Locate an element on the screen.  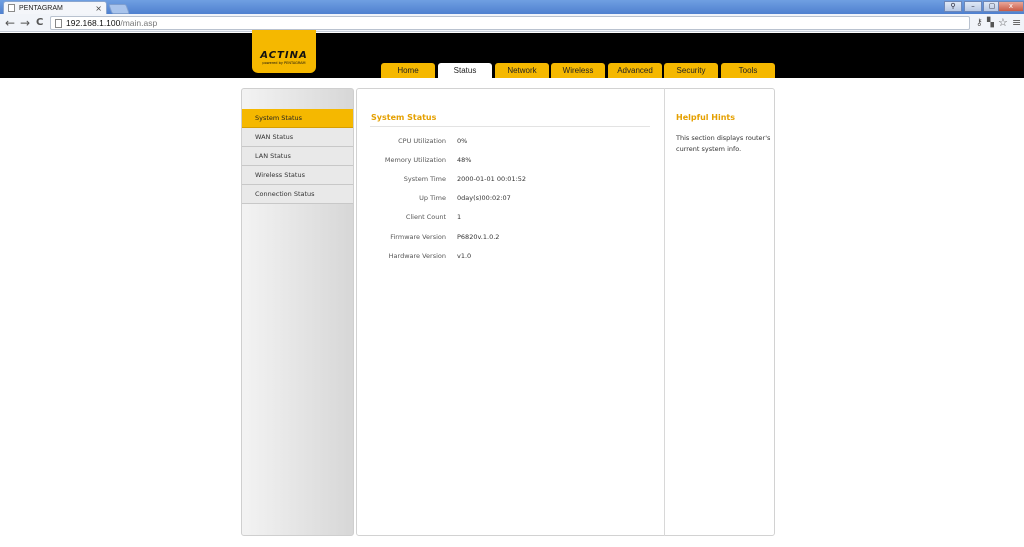
brand-logo: ACTINA powered by PENTAGRAM is located at coordinates (284, 51).